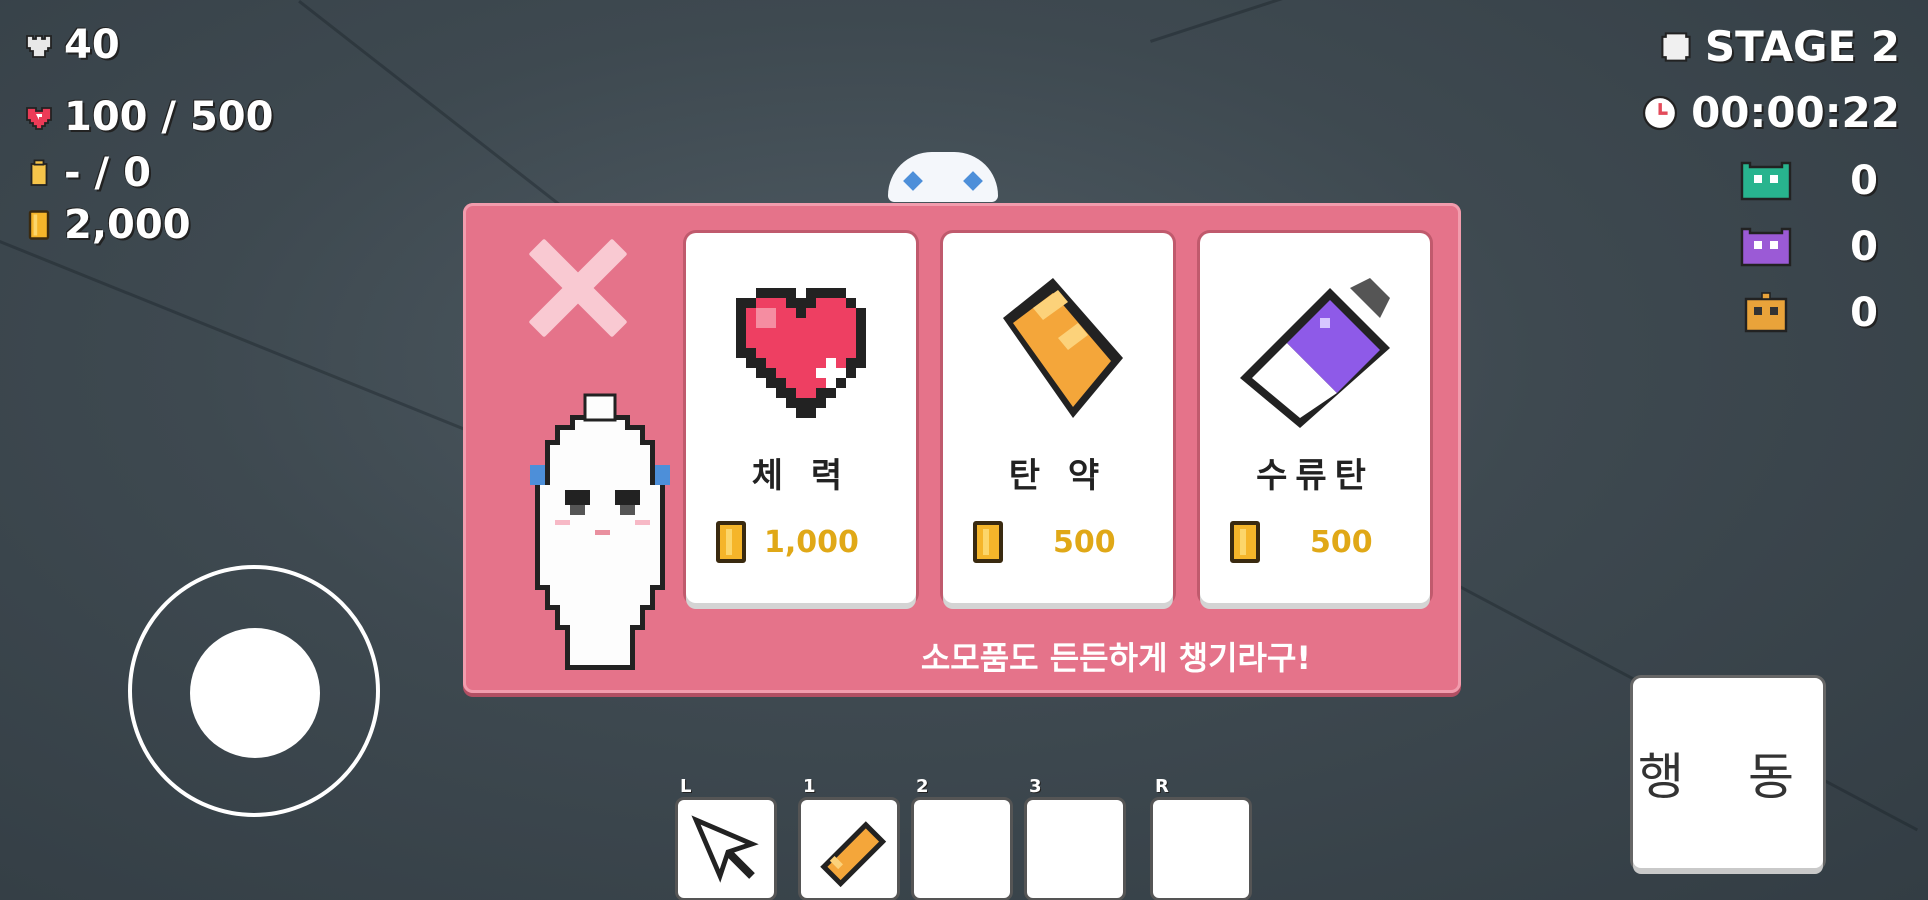  Describe the element at coordinates (811, 542) in the screenshot. I see `price-value: 1,000` at that location.